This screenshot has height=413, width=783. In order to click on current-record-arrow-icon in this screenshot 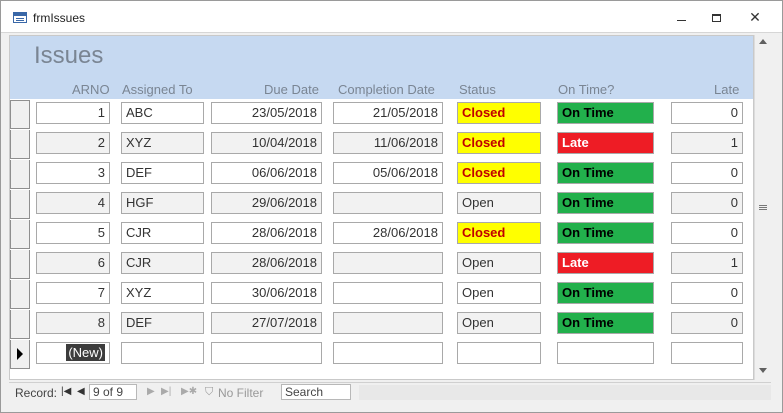, I will do `click(20, 354)`.